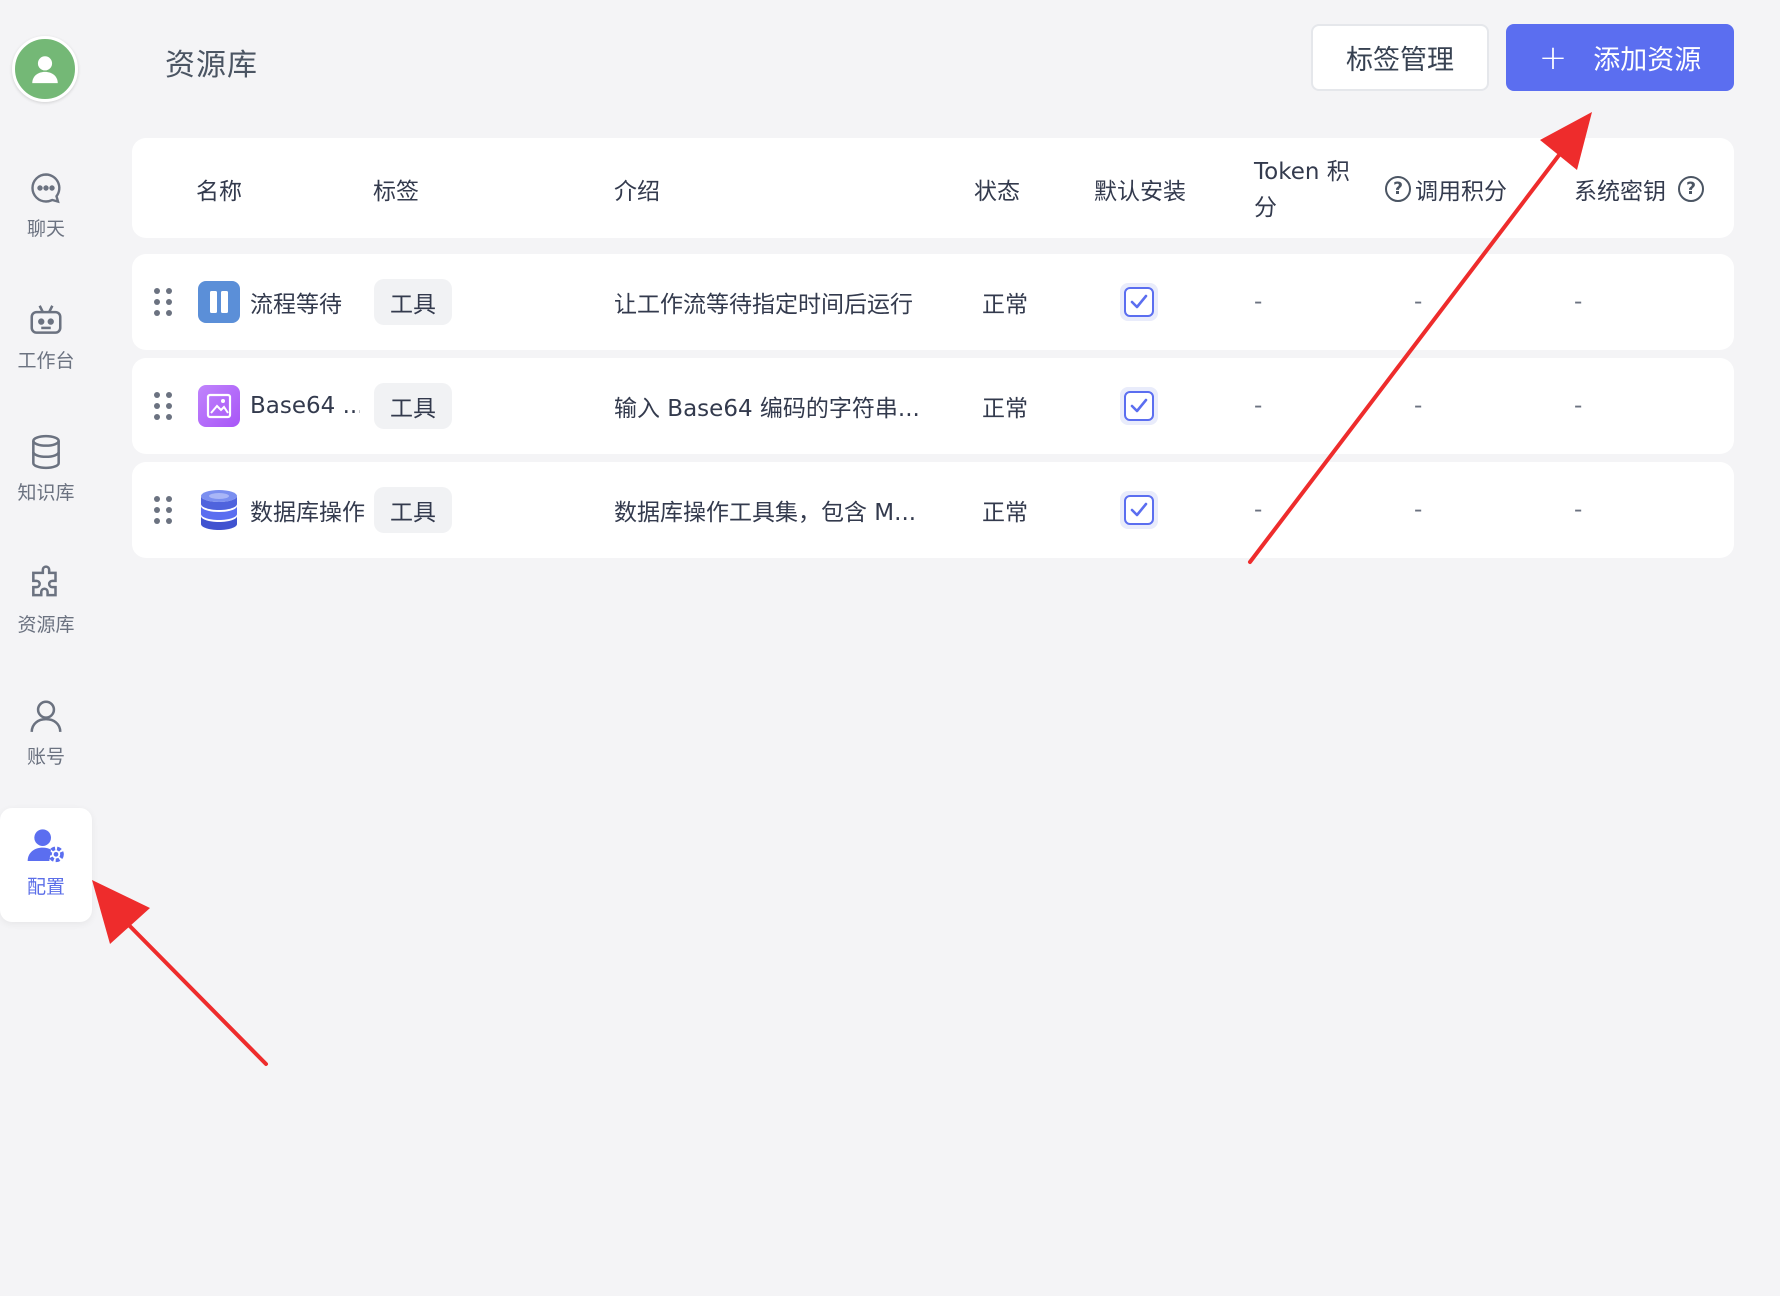  Describe the element at coordinates (219, 302) in the screenshot. I see `pause-icon` at that location.